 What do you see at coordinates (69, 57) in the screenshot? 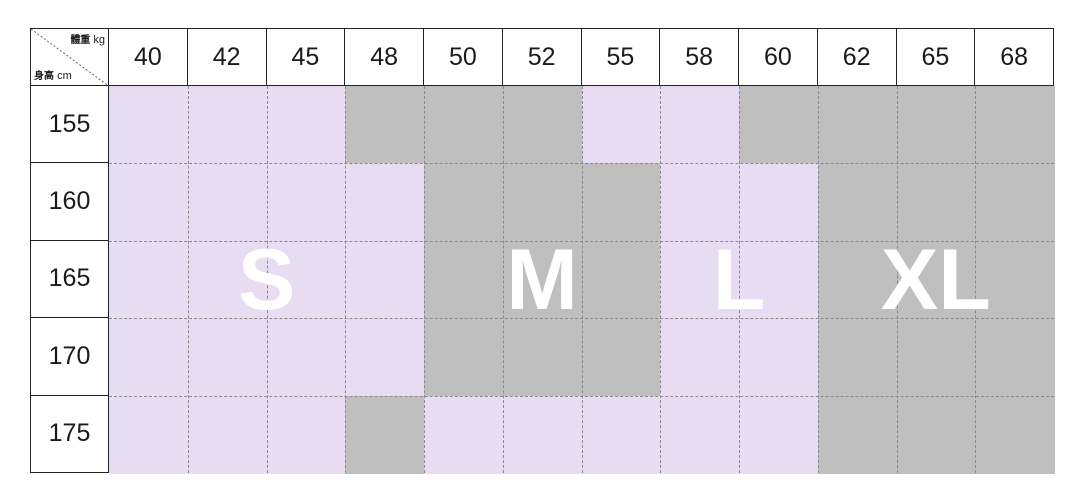
I see `corner-header: 體重 kg 身高 cm` at bounding box center [69, 57].